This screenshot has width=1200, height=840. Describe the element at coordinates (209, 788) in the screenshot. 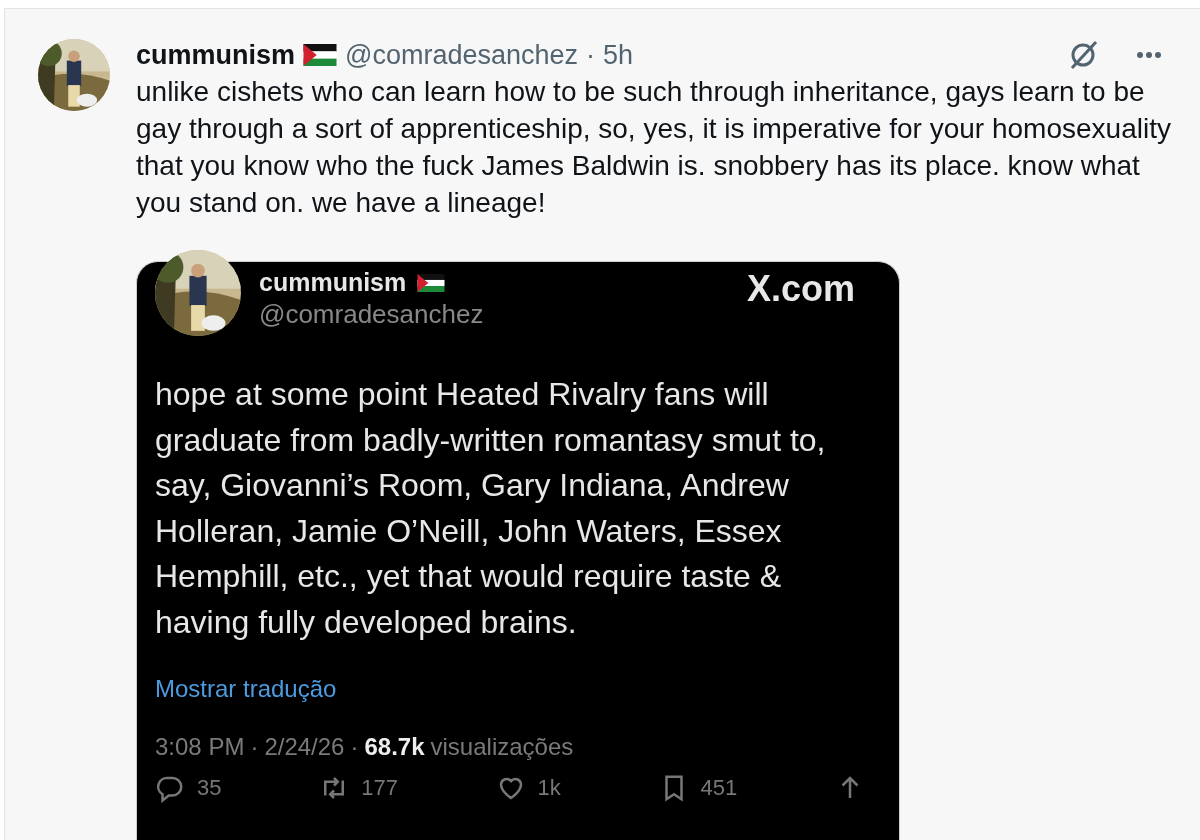

I see `reply-count: 35` at that location.